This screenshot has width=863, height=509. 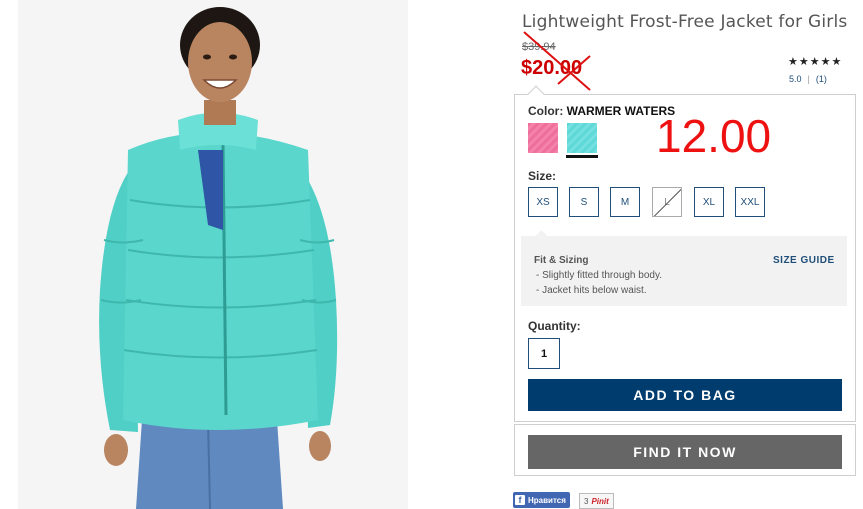 What do you see at coordinates (750, 202) in the screenshot?
I see `size-option-xxl: XXL` at bounding box center [750, 202].